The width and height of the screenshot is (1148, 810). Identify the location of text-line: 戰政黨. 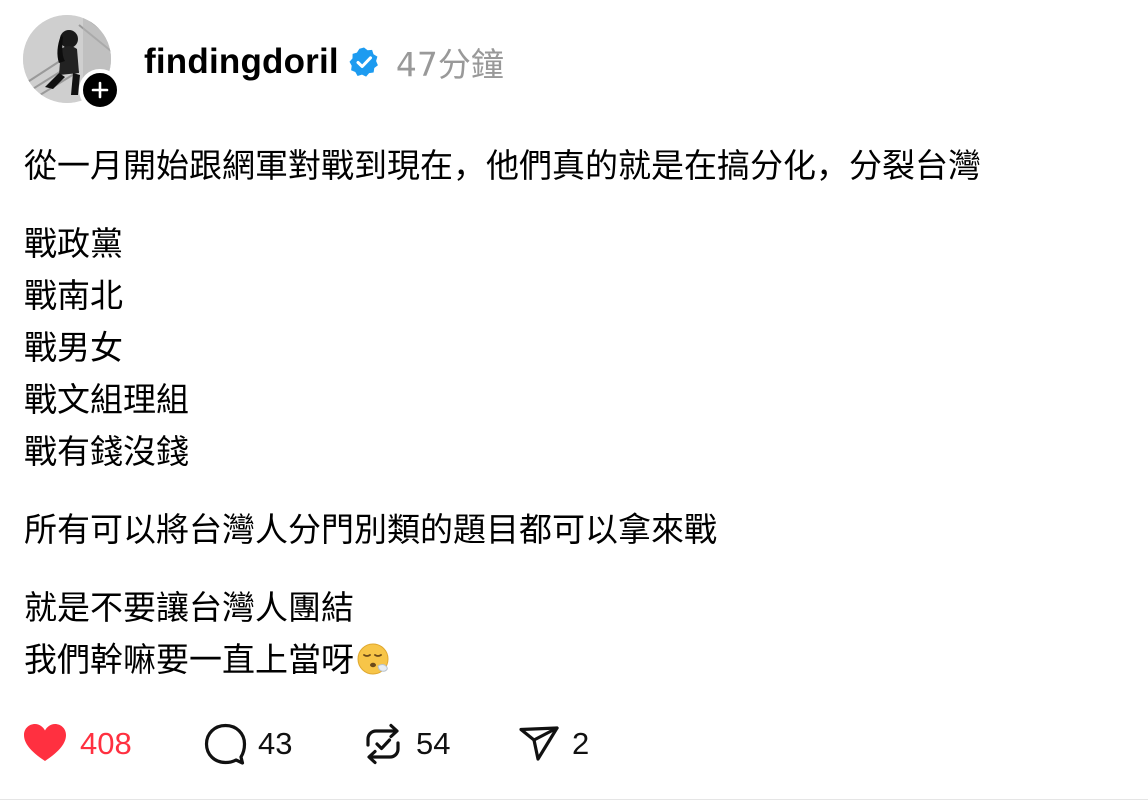
(73, 243).